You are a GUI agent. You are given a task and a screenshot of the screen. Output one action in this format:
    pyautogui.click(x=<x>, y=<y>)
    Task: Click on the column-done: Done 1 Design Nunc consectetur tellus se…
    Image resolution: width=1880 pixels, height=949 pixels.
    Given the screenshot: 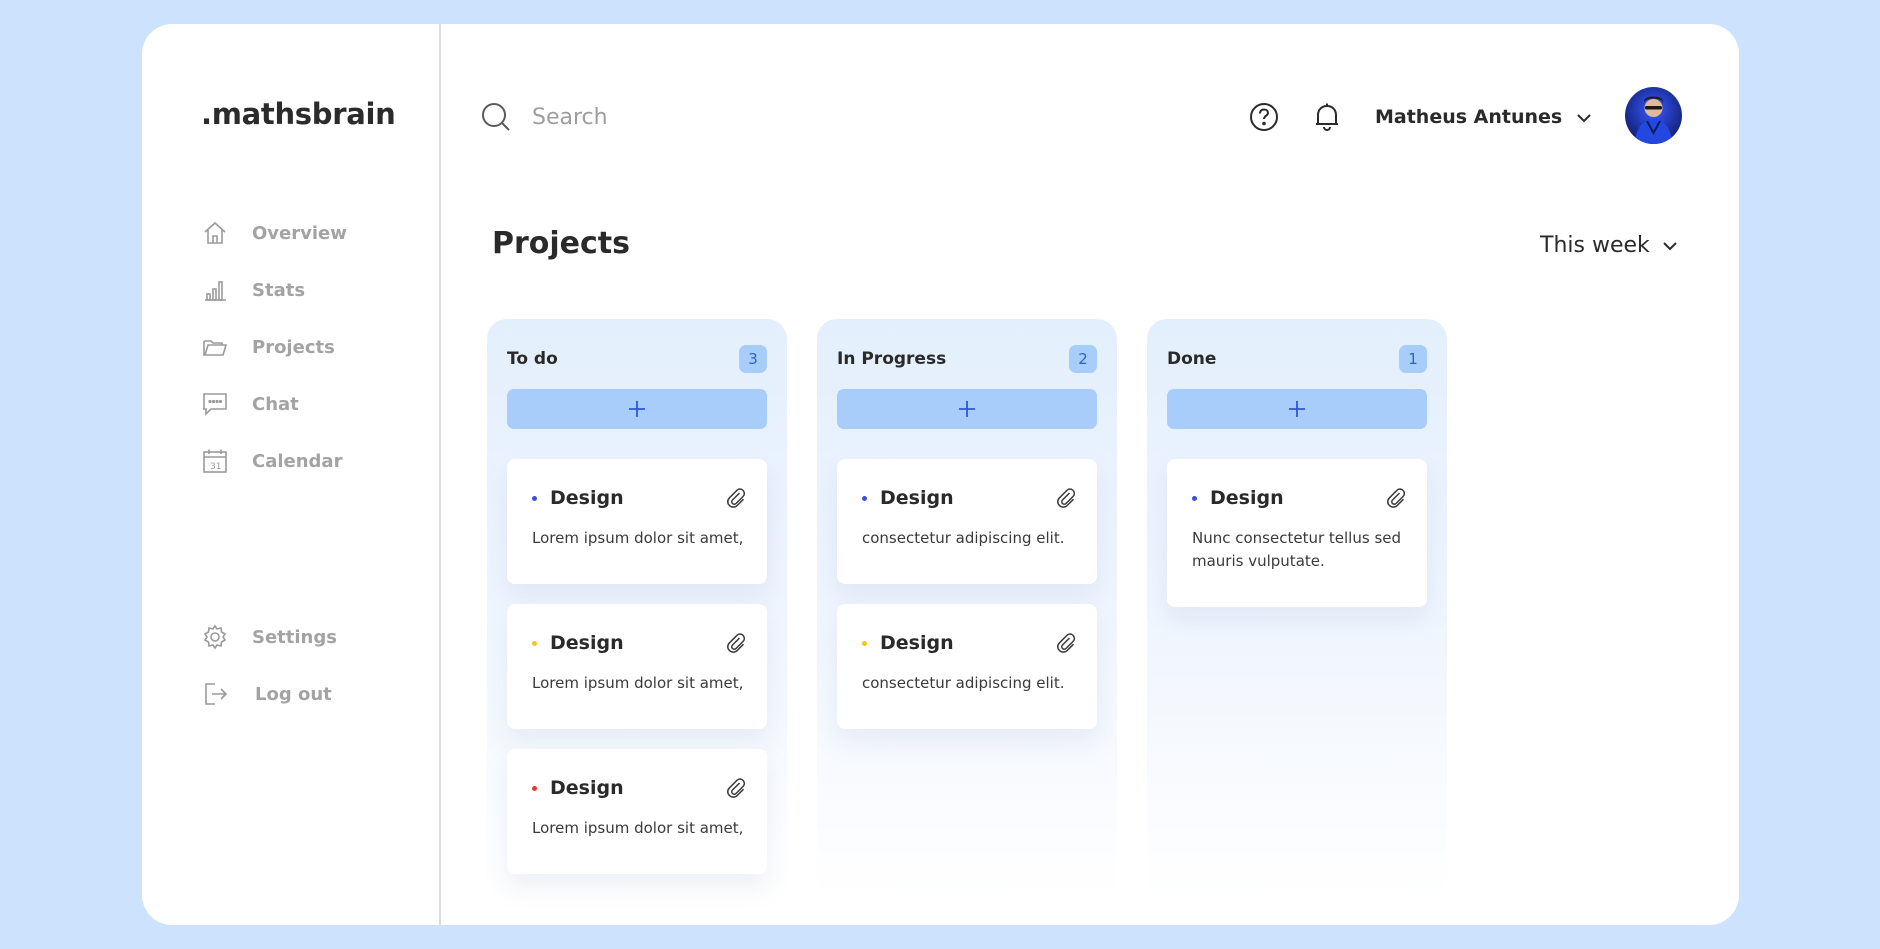 What is the action you would take?
    pyautogui.click(x=1297, y=609)
    